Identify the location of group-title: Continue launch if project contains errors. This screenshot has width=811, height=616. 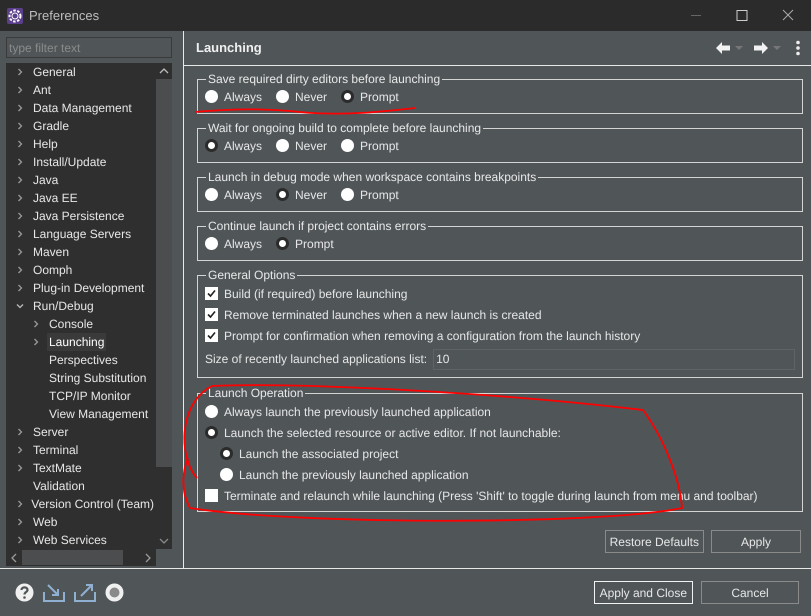
(317, 226).